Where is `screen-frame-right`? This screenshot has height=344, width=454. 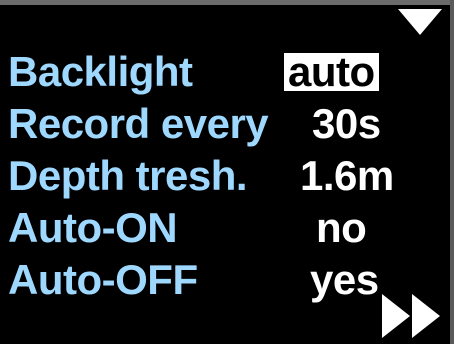 screen-frame-right is located at coordinates (452, 172).